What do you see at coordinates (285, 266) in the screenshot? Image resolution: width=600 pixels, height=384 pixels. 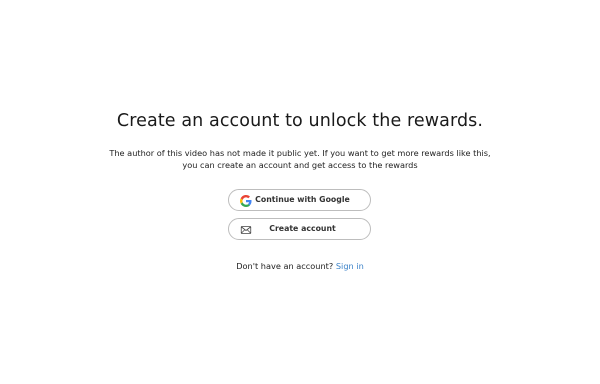 I see `sign-in-prompt-text: Don't have an account?` at bounding box center [285, 266].